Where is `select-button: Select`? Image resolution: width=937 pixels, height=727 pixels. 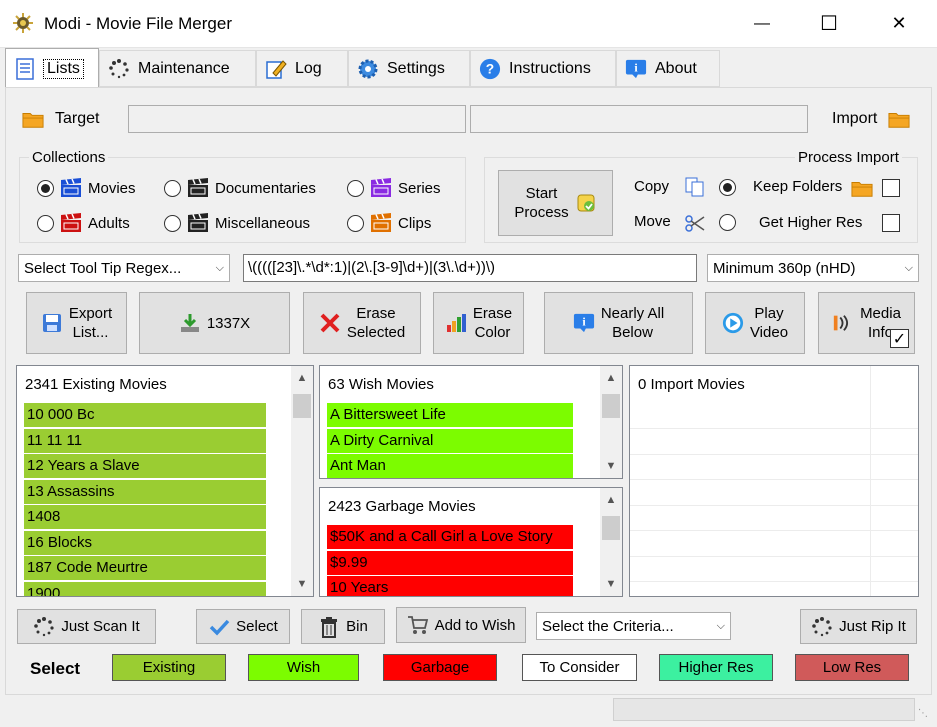
select-button: Select is located at coordinates (243, 626).